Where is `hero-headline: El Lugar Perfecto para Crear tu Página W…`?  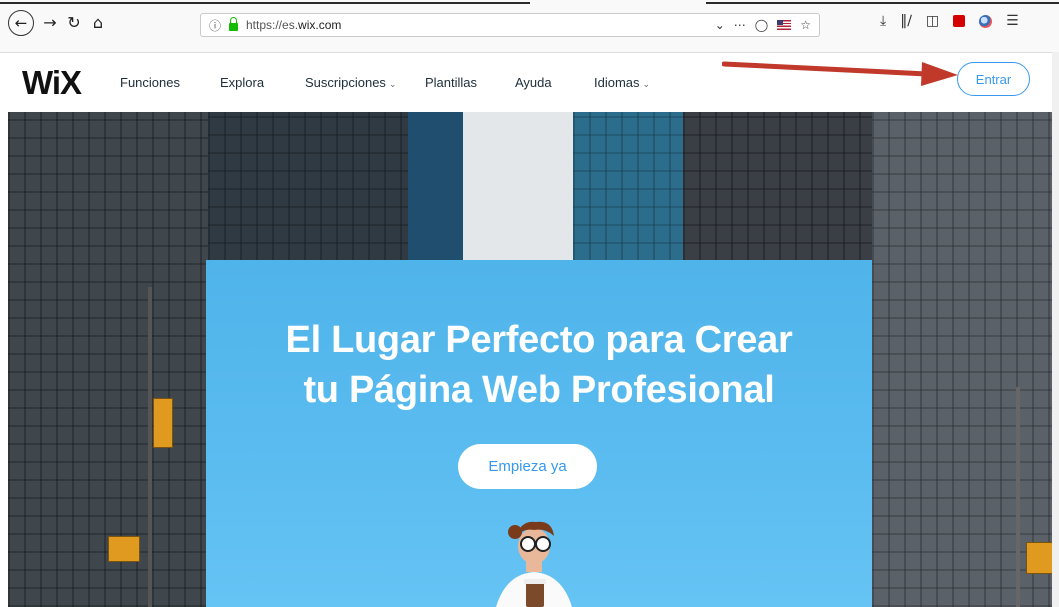 hero-headline: El Lugar Perfecto para Crear tu Página W… is located at coordinates (539, 365).